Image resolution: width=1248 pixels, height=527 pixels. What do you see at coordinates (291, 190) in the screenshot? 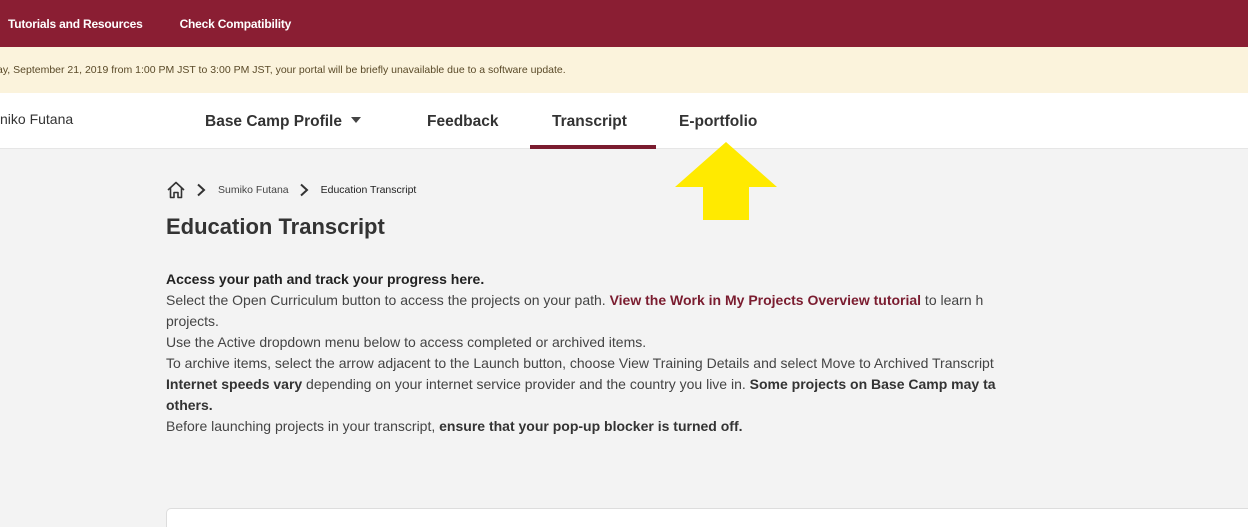
I see `breadcrumb: Sumiko Futana Education Transcript` at bounding box center [291, 190].